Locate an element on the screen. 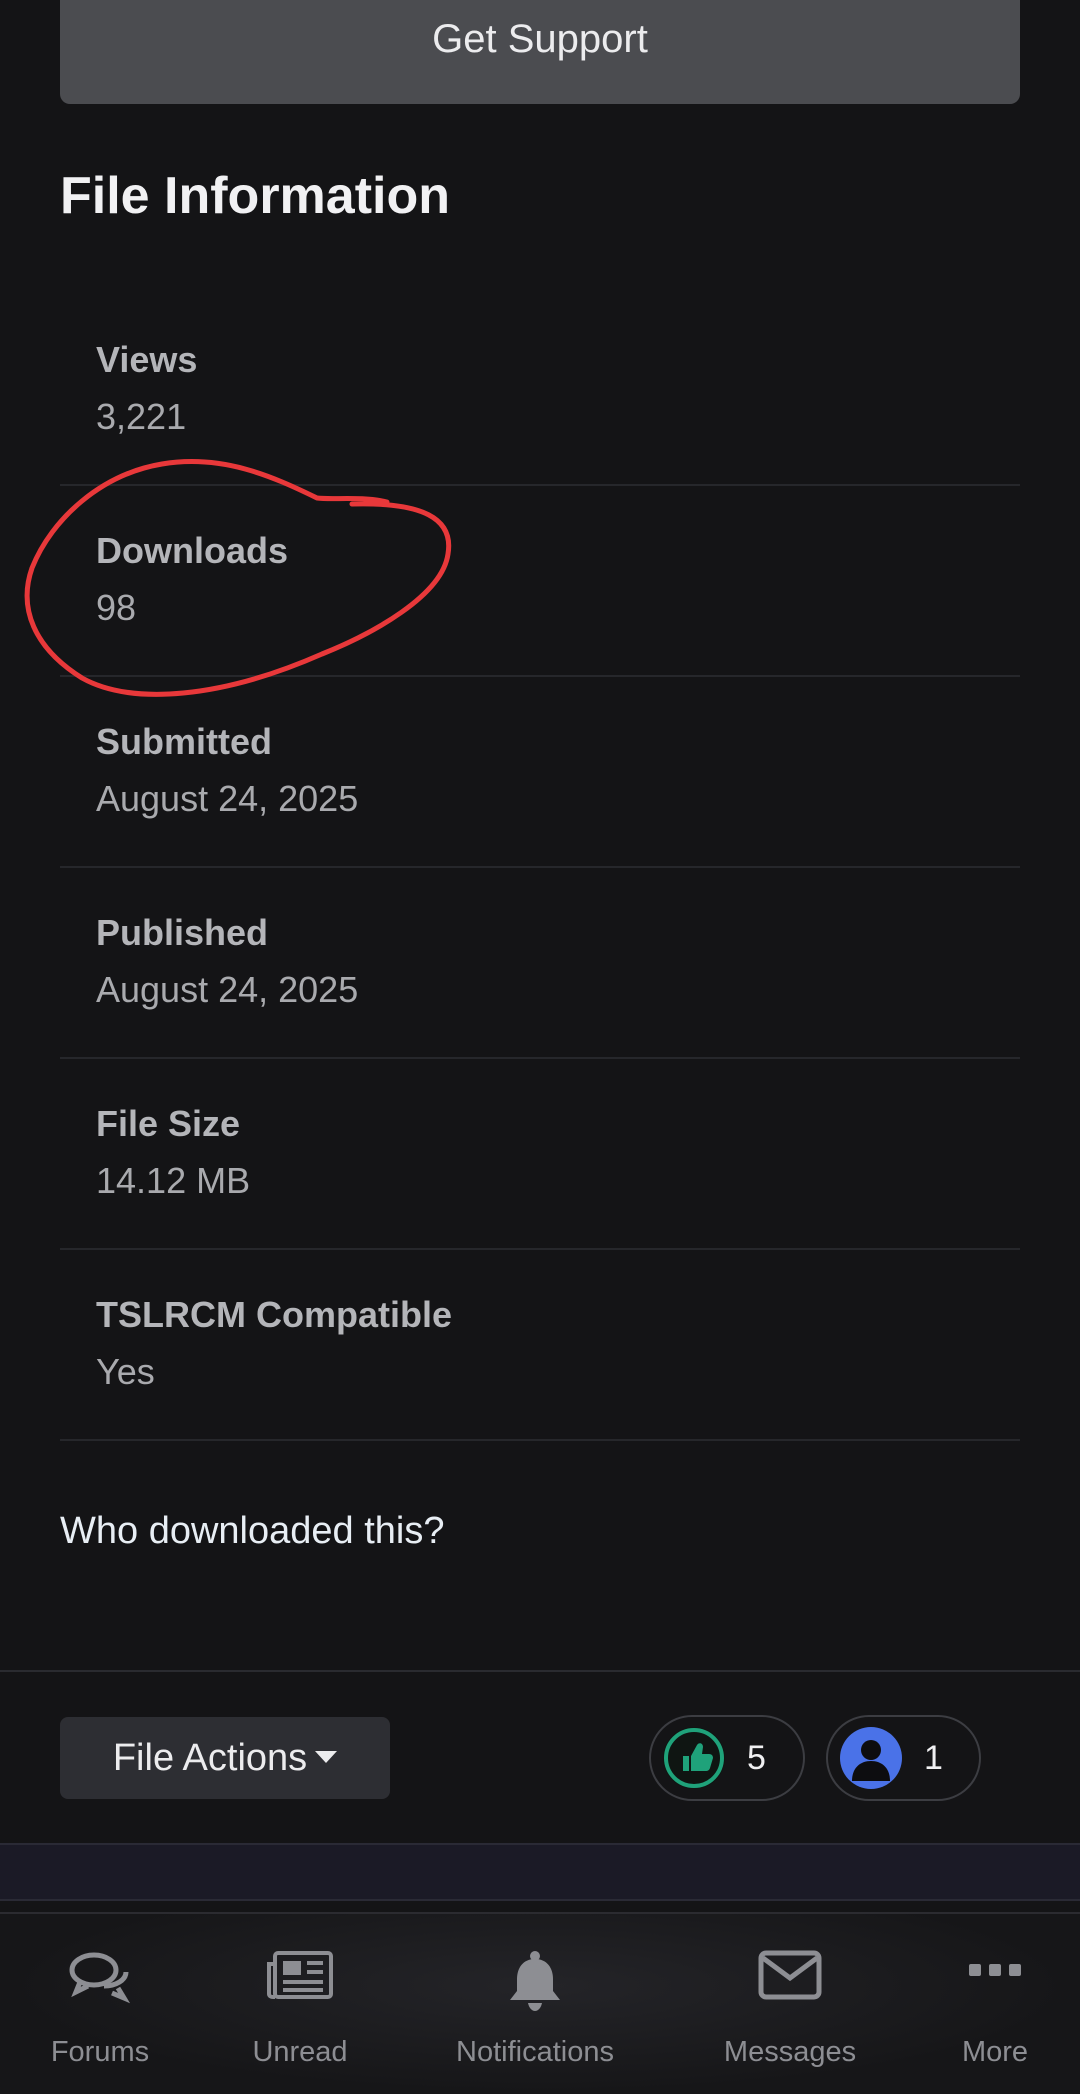 Image resolution: width=1080 pixels, height=2094 pixels. info-label: Views is located at coordinates (147, 359).